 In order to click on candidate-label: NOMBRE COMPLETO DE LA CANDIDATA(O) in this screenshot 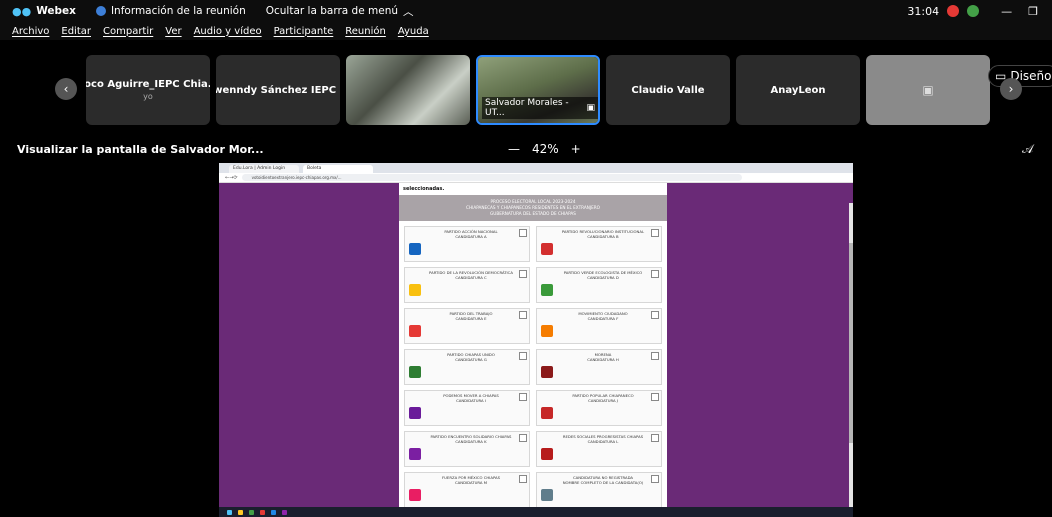, I will do `click(603, 482)`.